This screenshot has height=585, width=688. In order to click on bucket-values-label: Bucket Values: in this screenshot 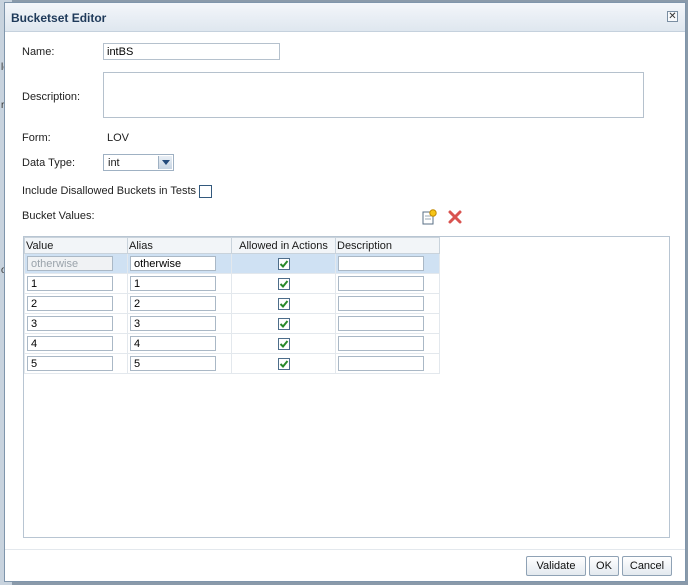, I will do `click(58, 216)`.